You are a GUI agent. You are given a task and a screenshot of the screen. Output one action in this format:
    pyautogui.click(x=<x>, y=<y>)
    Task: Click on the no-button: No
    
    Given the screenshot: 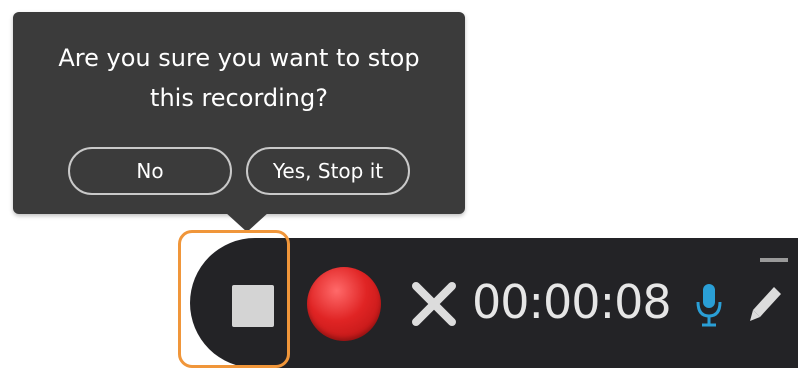 What is the action you would take?
    pyautogui.click(x=150, y=171)
    